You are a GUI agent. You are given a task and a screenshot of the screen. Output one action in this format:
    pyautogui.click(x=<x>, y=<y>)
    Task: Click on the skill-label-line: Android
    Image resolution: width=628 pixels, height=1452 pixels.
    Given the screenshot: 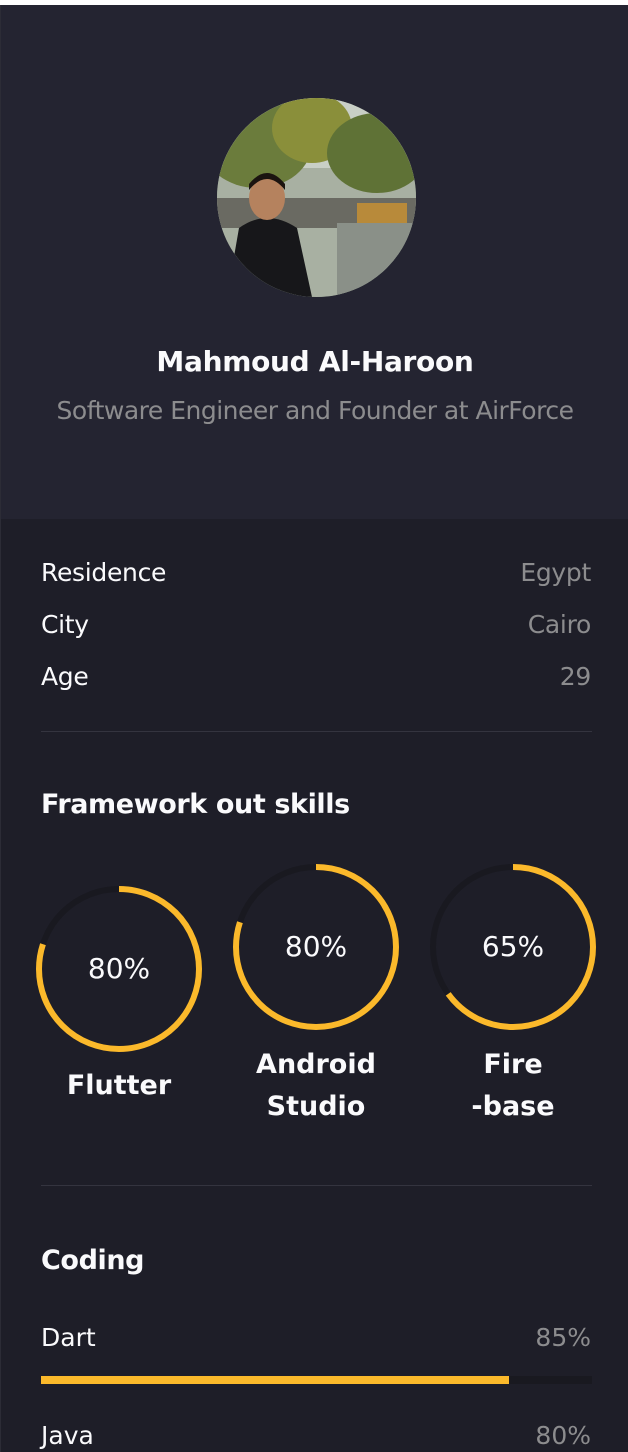 What is the action you would take?
    pyautogui.click(x=316, y=1064)
    